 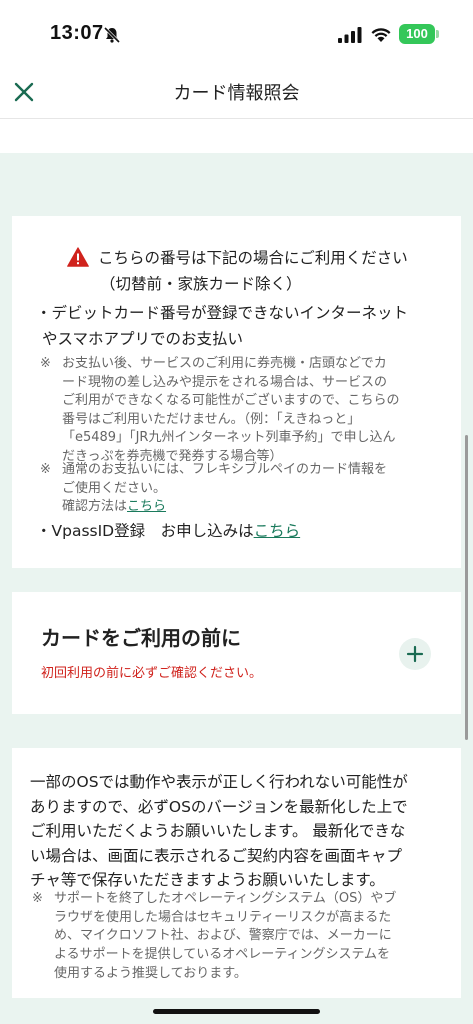 I want to click on os-notice-line: チャ等で保存いただきますようお願いいたします。, so click(x=207, y=880).